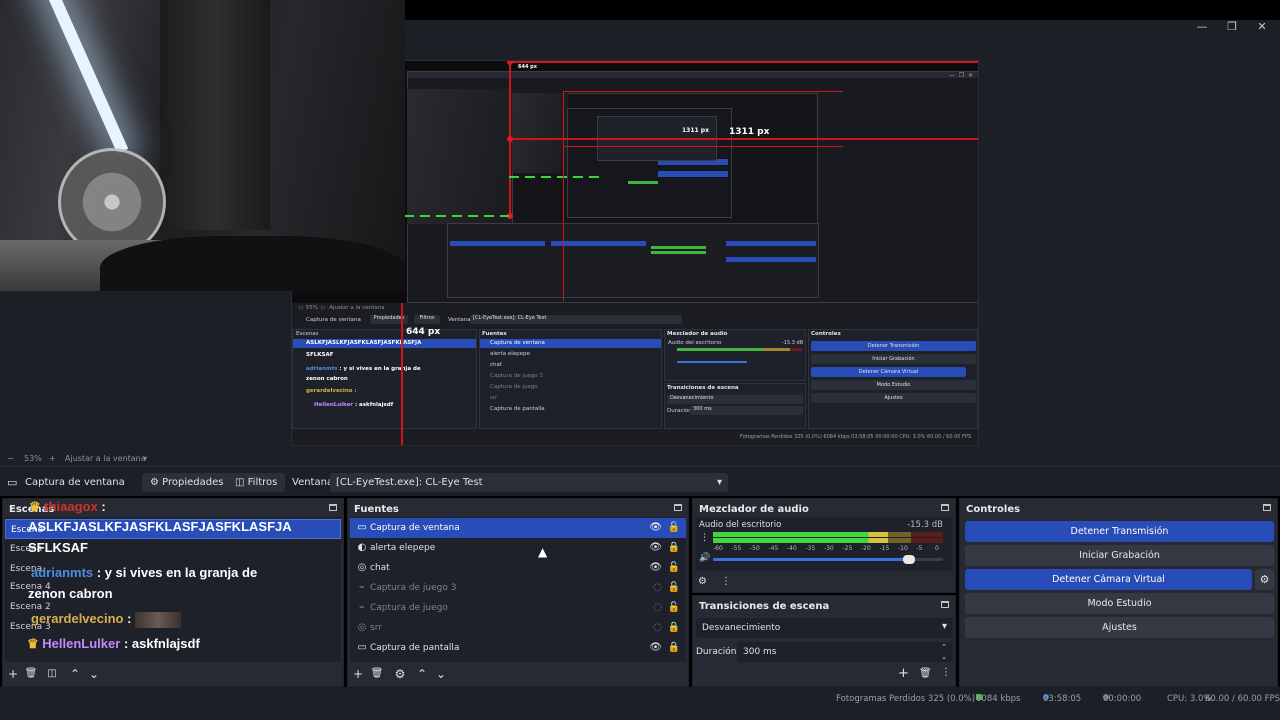 The width and height of the screenshot is (1280, 720). I want to click on chat-line: gerardelvecino :, so click(106, 619).